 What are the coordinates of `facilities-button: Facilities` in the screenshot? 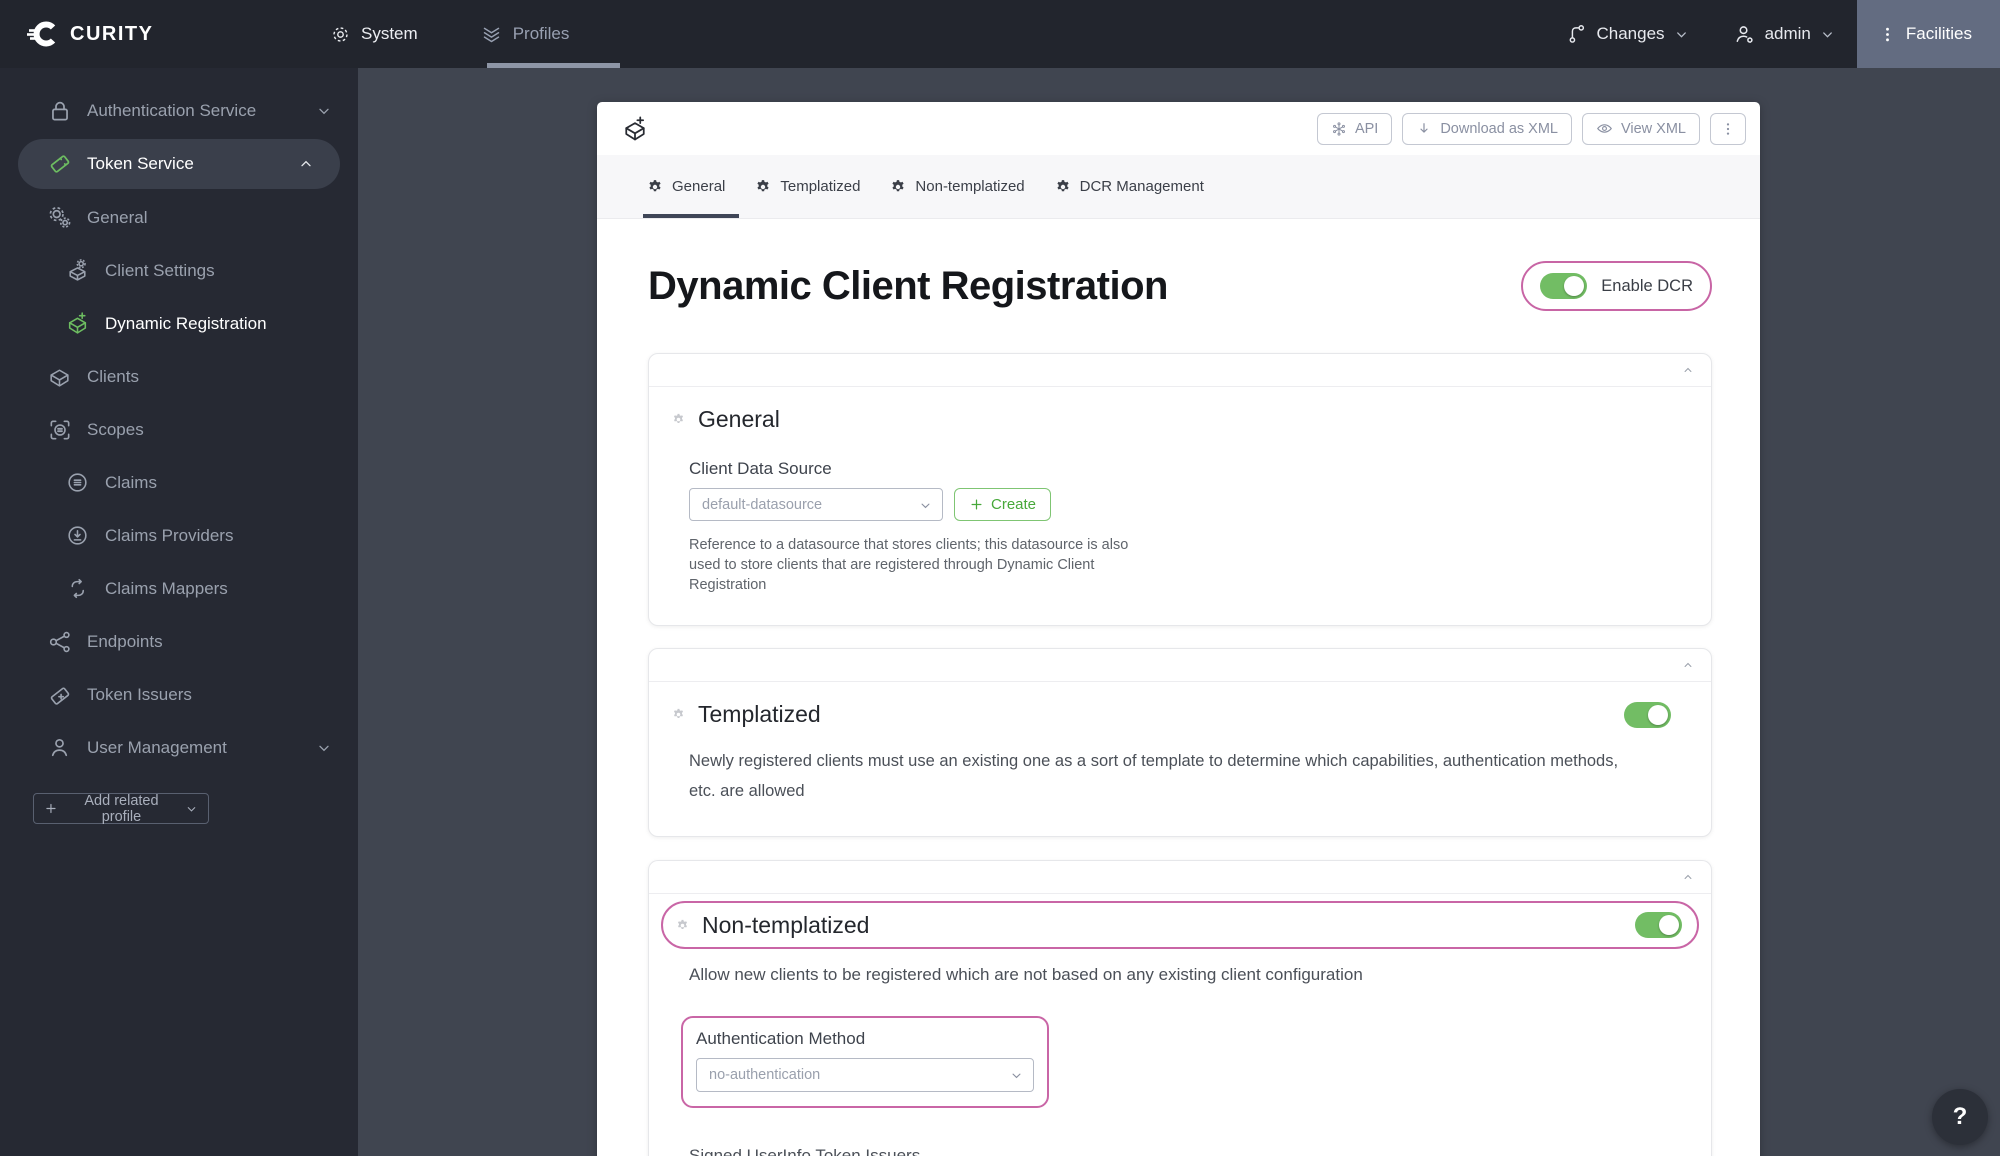 It's located at (1928, 34).